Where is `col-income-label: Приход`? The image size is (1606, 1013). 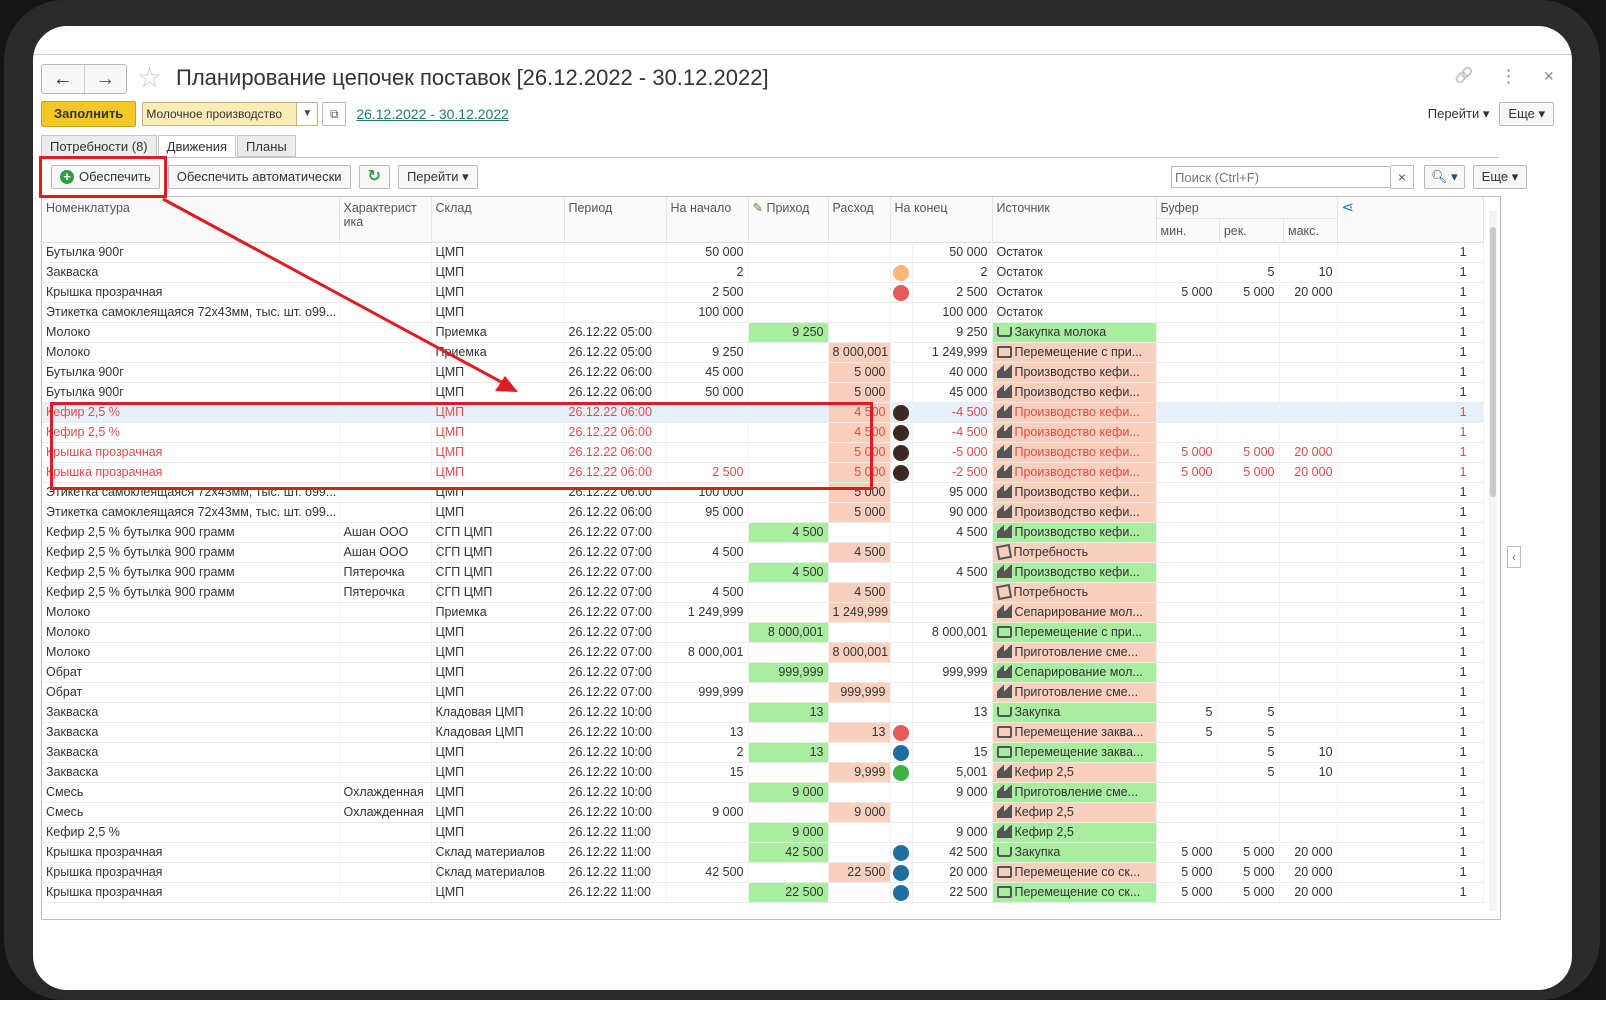
col-income-label: Приход is located at coordinates (788, 208).